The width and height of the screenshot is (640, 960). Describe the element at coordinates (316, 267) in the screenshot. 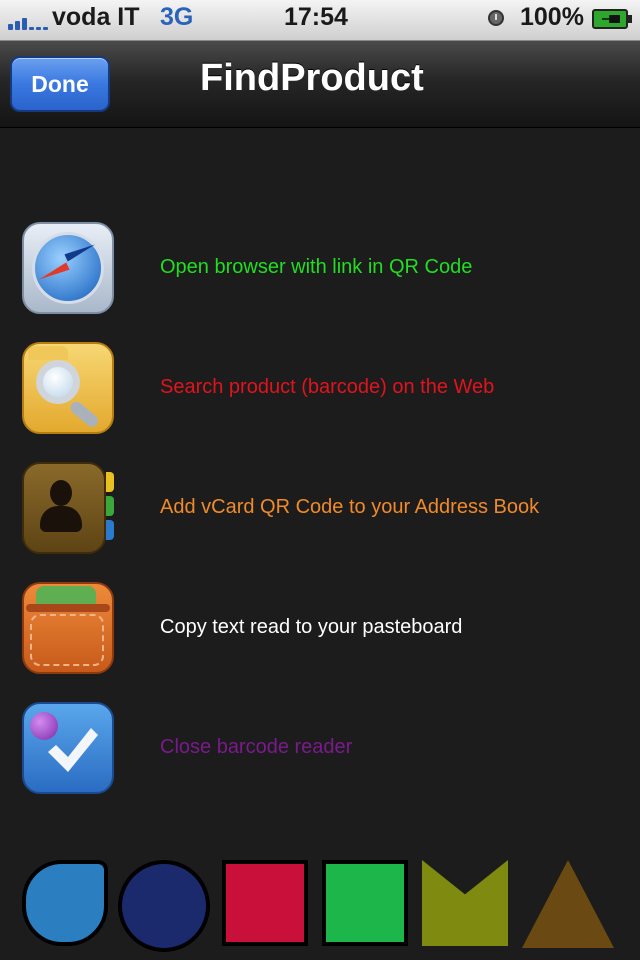

I see `action-label: Open browser with link in QR Code` at that location.